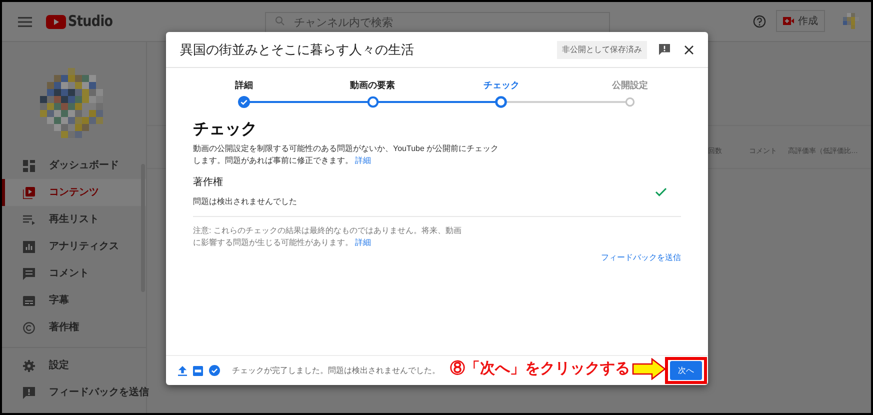 The image size is (873, 415). I want to click on comment-icon, so click(29, 274).